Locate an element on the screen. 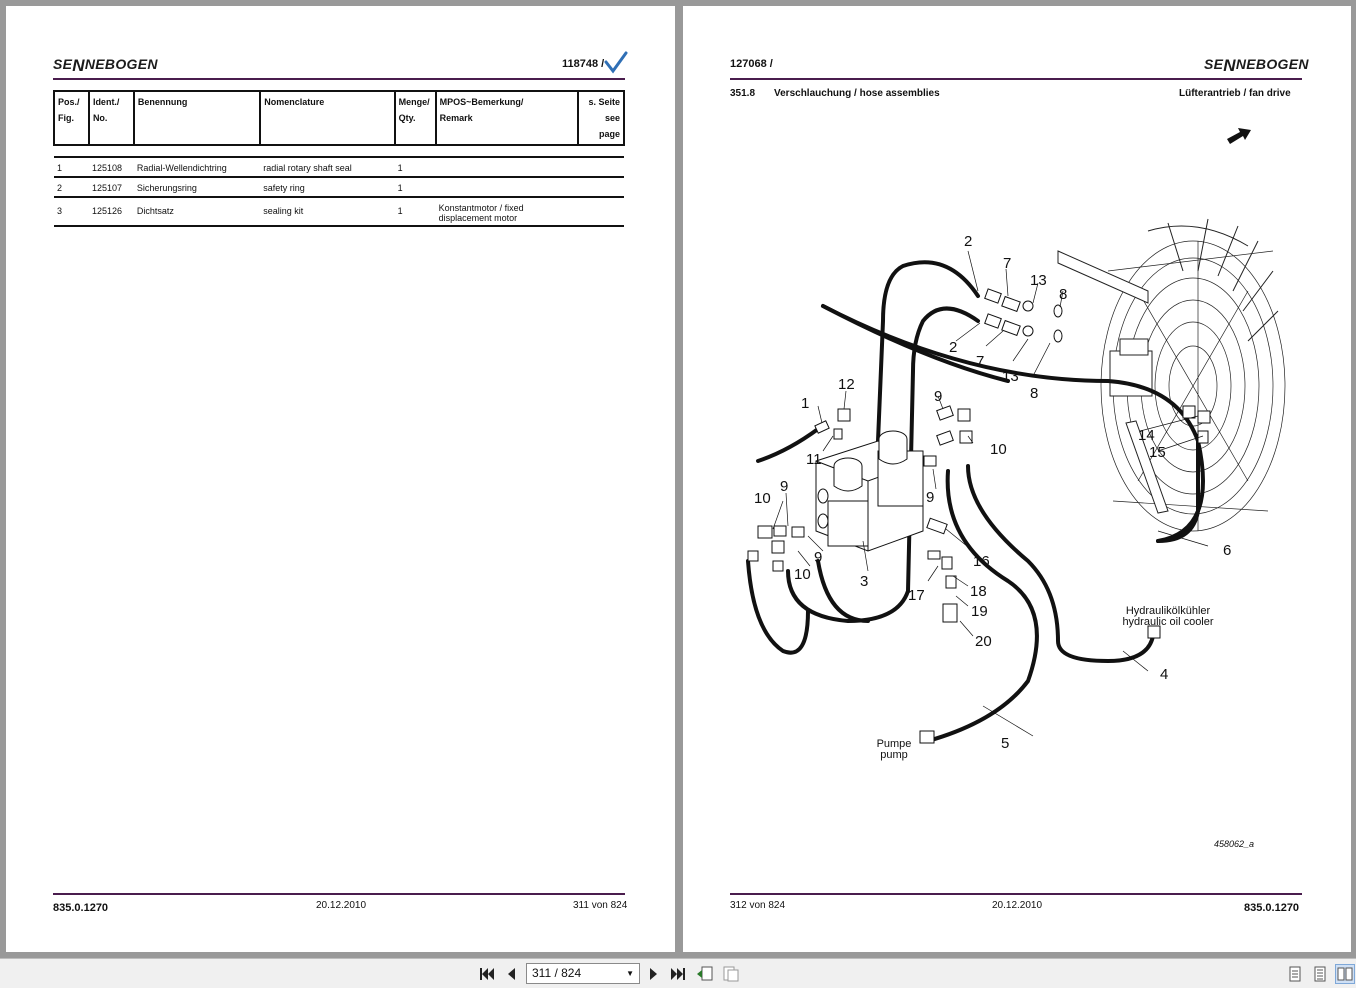 The width and height of the screenshot is (1356, 988). callout-17: 17 is located at coordinates (916, 595).